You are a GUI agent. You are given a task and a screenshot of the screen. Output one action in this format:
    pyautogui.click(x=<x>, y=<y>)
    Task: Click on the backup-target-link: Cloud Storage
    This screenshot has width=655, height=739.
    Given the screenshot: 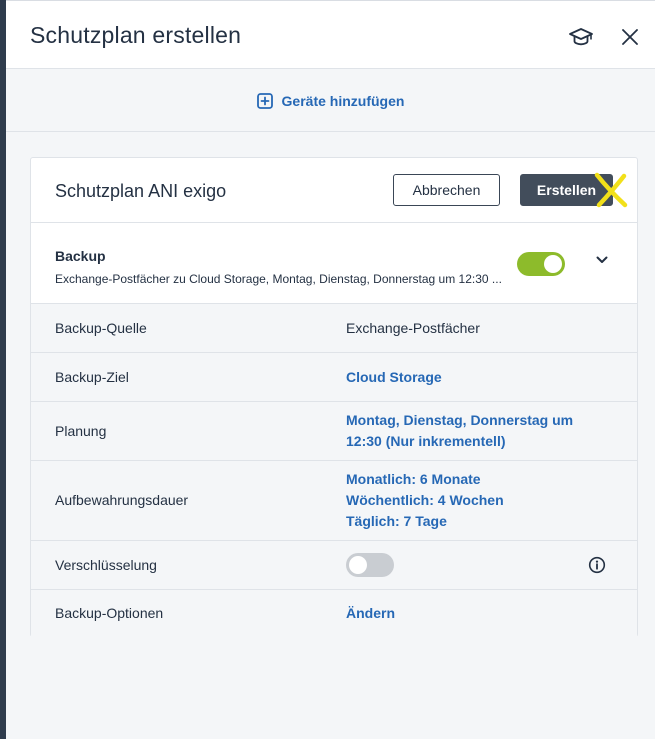 What is the action you would take?
    pyautogui.click(x=473, y=377)
    